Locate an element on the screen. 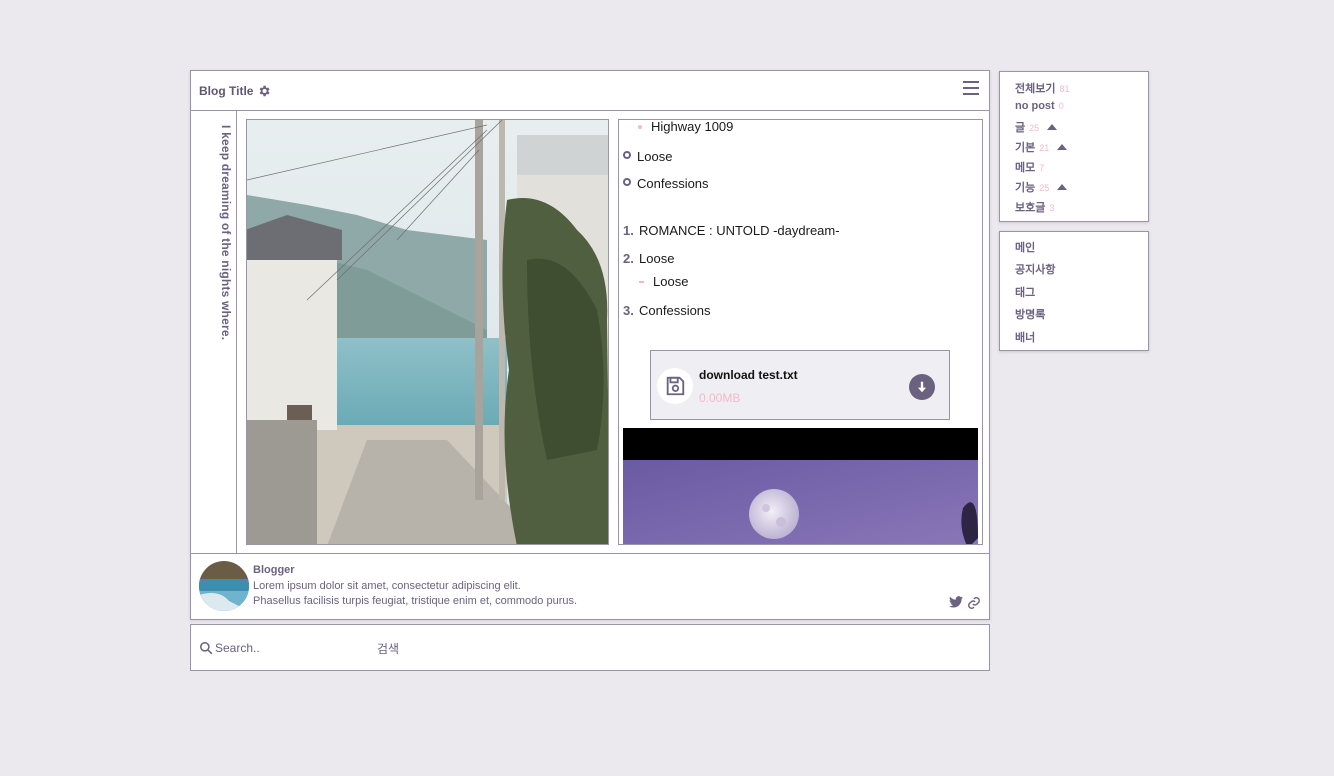 The height and width of the screenshot is (776, 1334). list-number: 2. is located at coordinates (628, 258).